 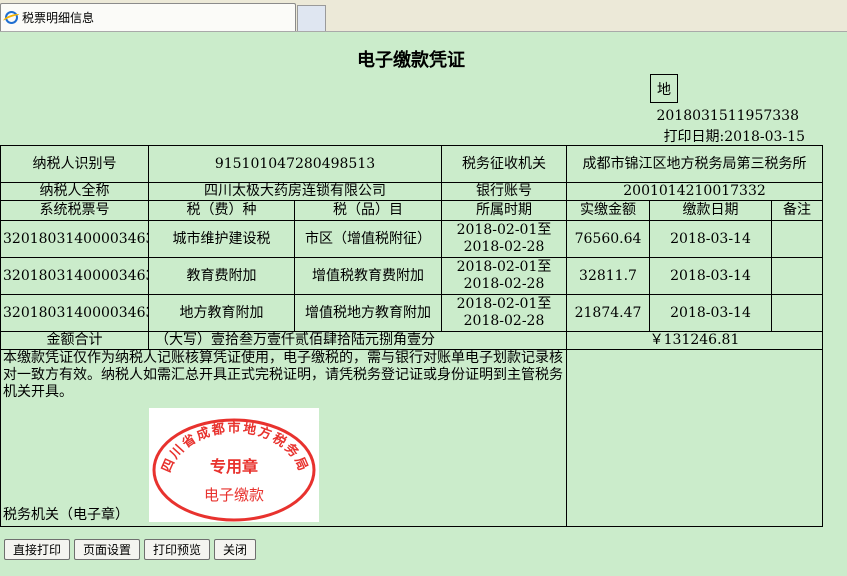 I want to click on row-tax-item: 增值税教育费附加, so click(x=368, y=276).